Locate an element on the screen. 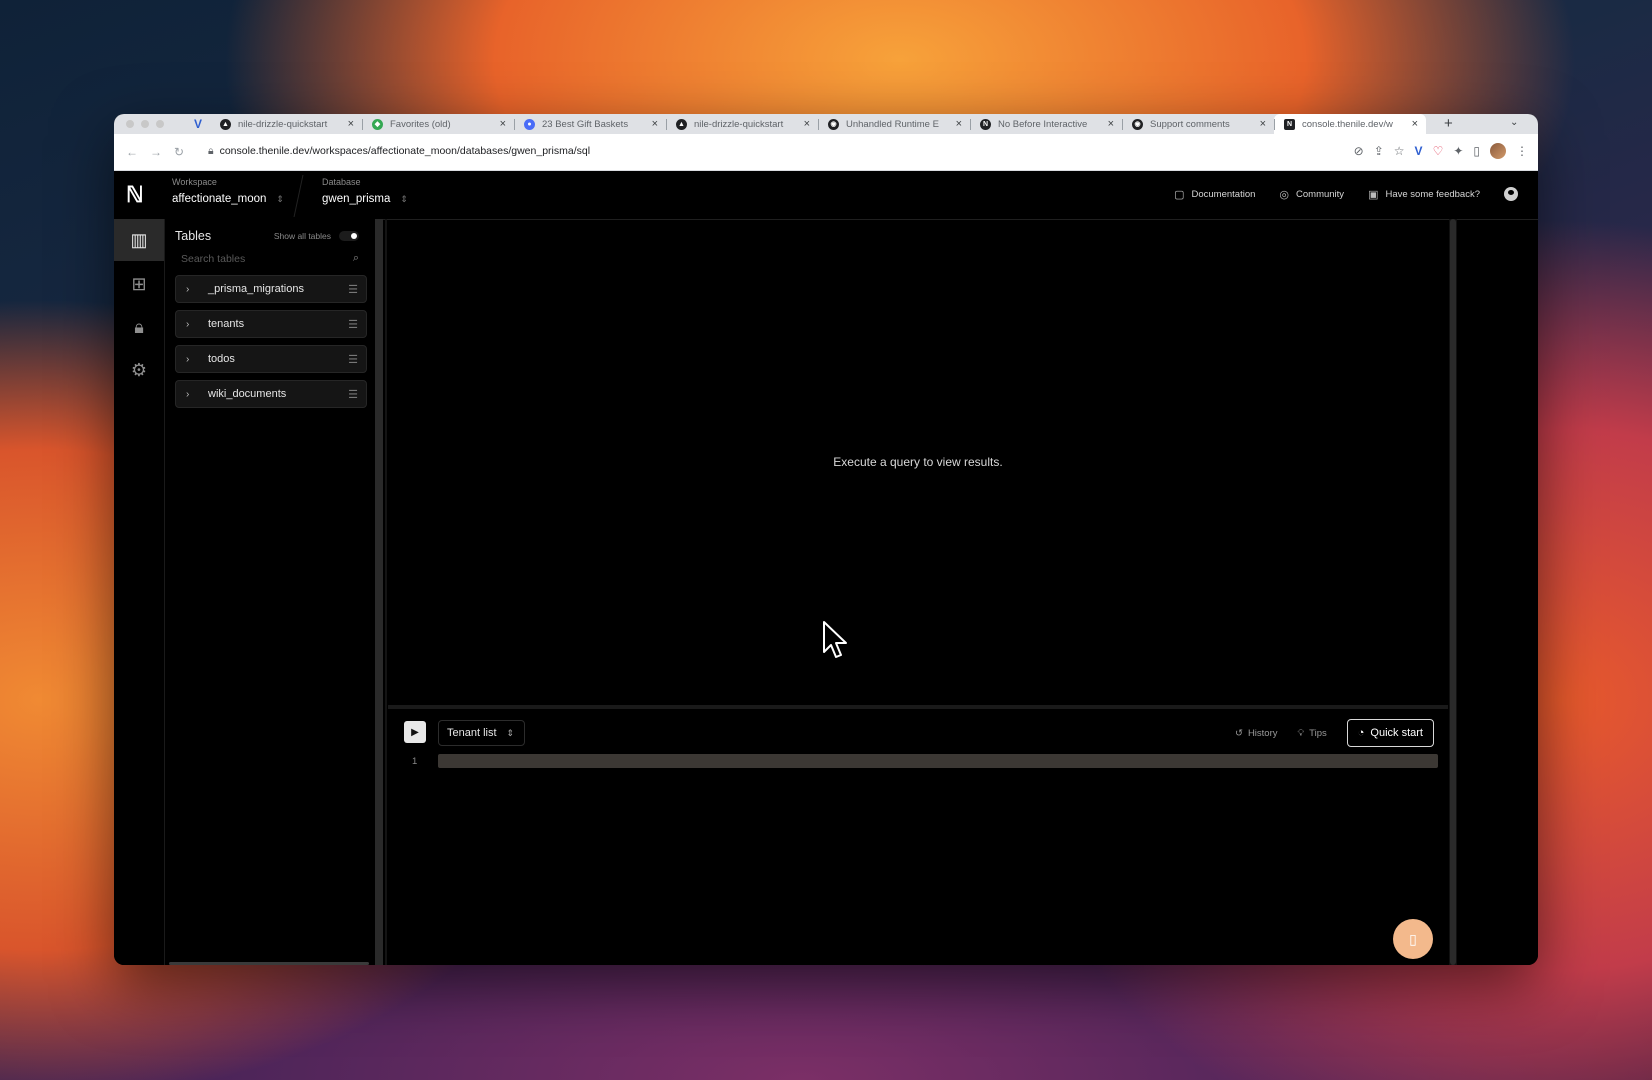 The width and height of the screenshot is (1652, 1080). play-icon: ▶ is located at coordinates (415, 732).